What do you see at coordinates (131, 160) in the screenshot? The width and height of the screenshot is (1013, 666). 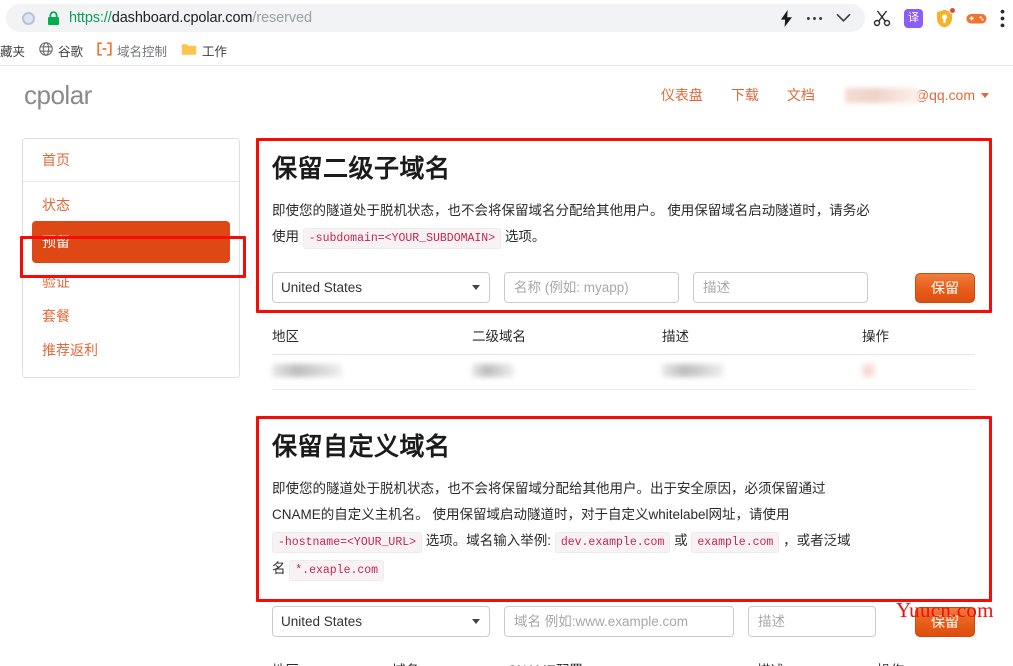 I see `sidebar-item-home: 首页` at bounding box center [131, 160].